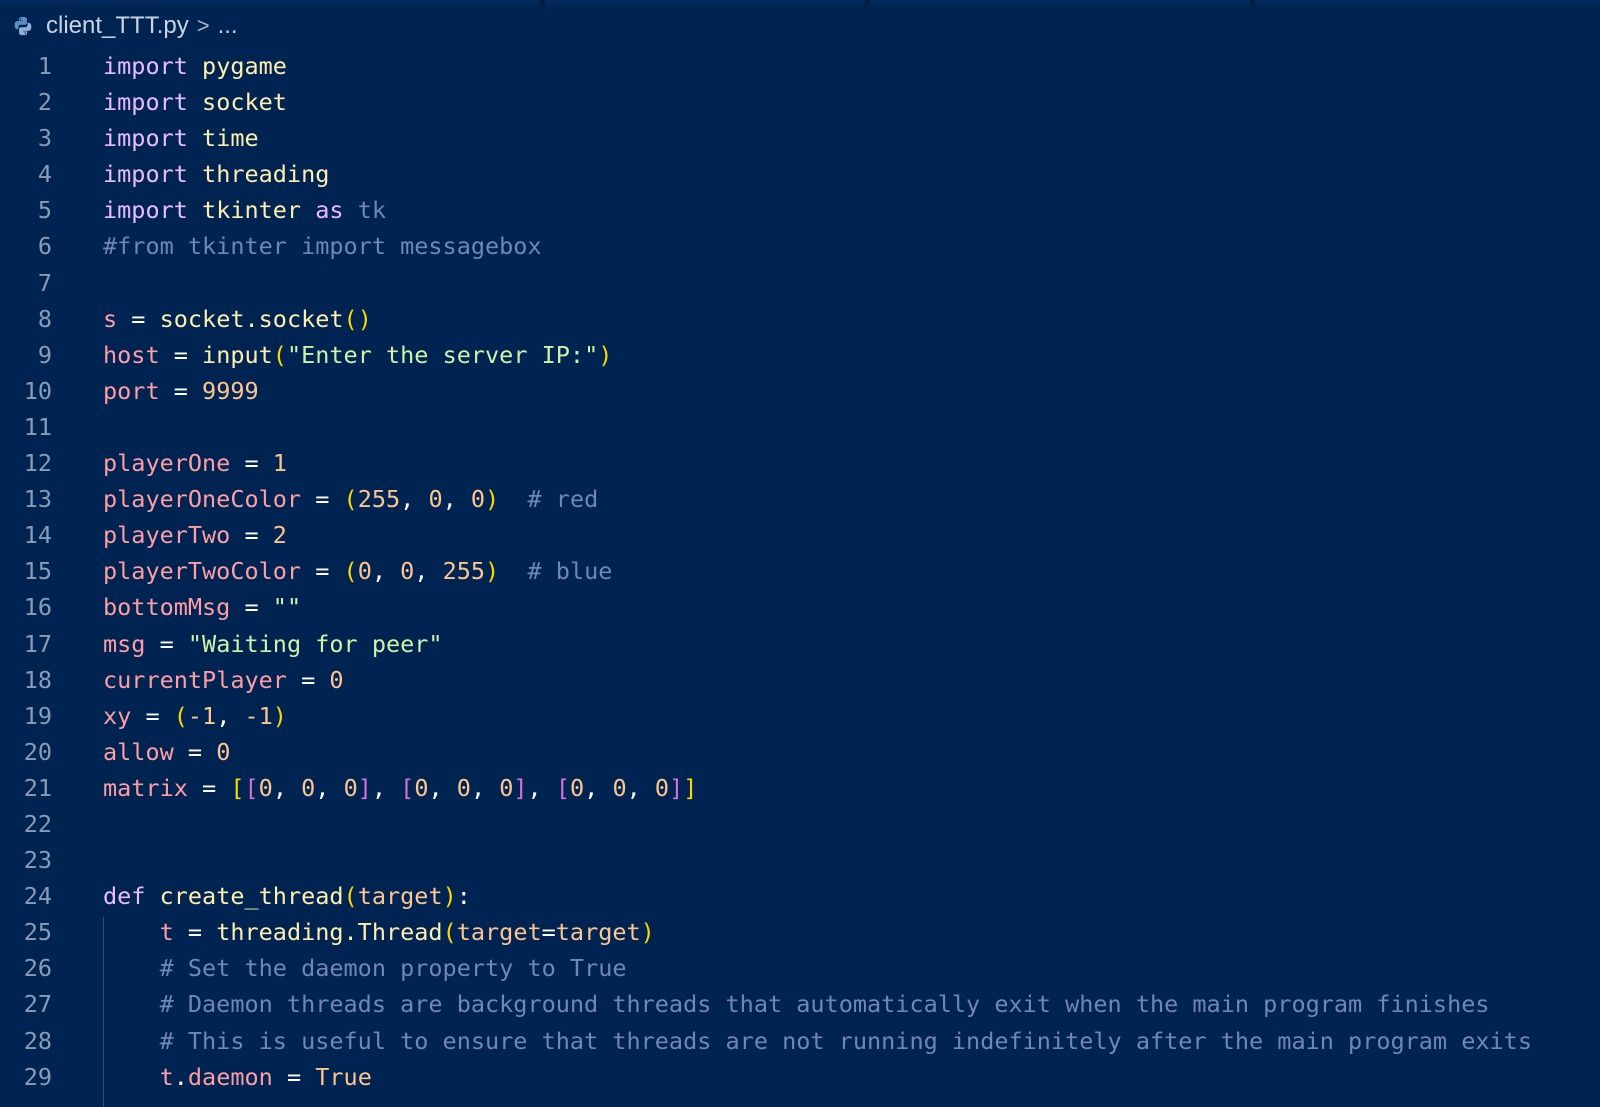 This screenshot has height=1107, width=1600. What do you see at coordinates (287, 607) in the screenshot?
I see `code-token: ""` at bounding box center [287, 607].